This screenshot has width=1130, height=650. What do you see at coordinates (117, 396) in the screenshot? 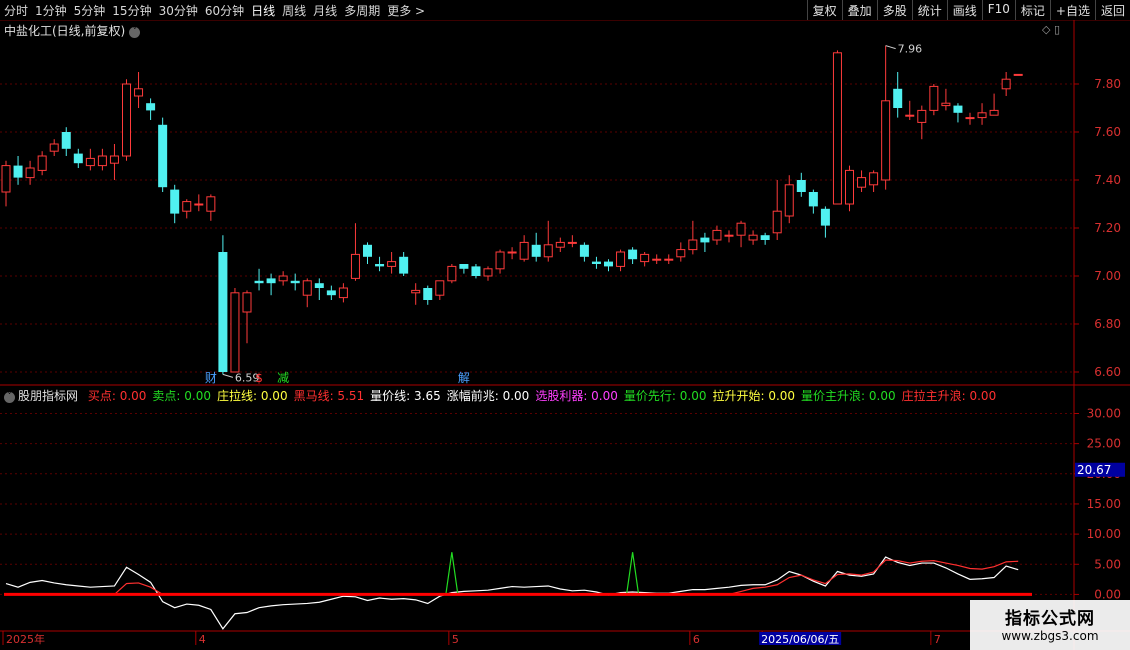
I see `indicator-item-0: 买点: 0.00` at bounding box center [117, 396].